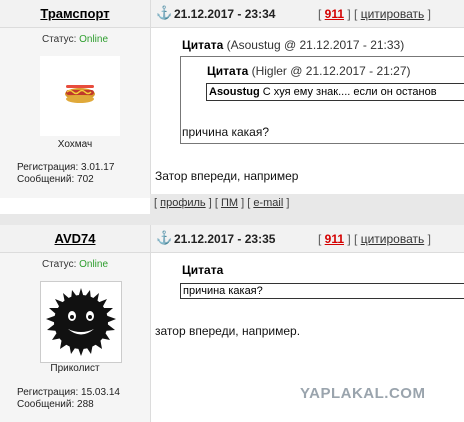  I want to click on post-2-status: Статус: Online, so click(75, 264).